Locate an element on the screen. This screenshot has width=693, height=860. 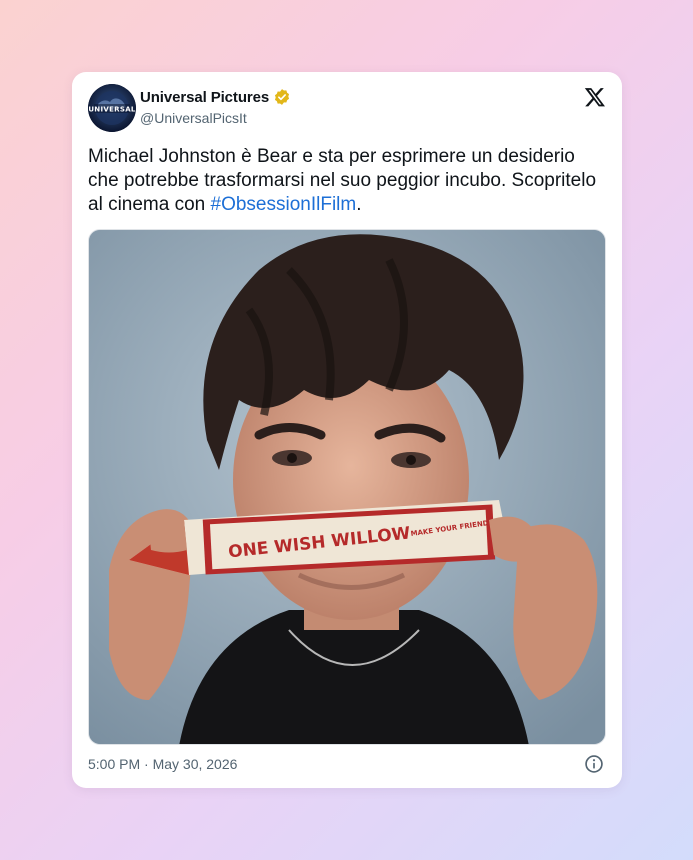
tweet-timestamp: 5:00 PM · May 30, 2026 is located at coordinates (162, 764).